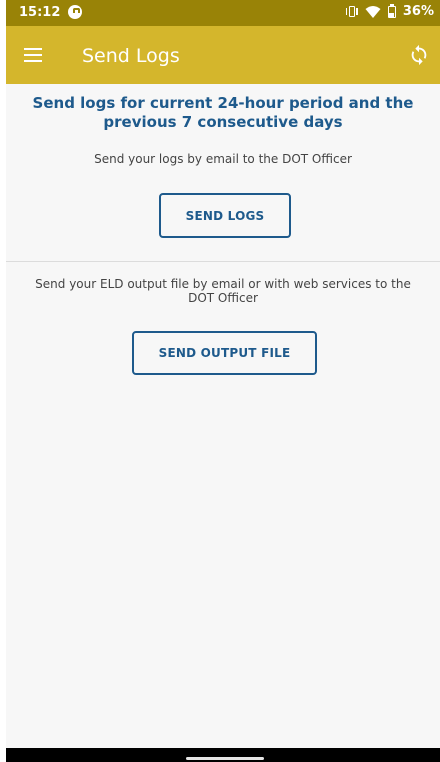 This screenshot has width=440, height=762. I want to click on vibrate-icon, so click(352, 12).